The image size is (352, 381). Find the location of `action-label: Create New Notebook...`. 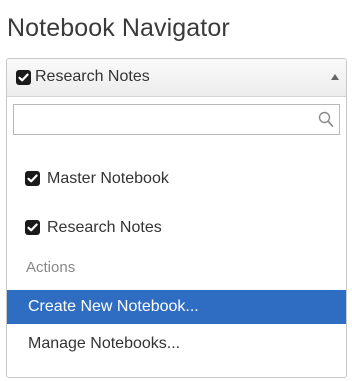

action-label: Create New Notebook... is located at coordinates (113, 306).